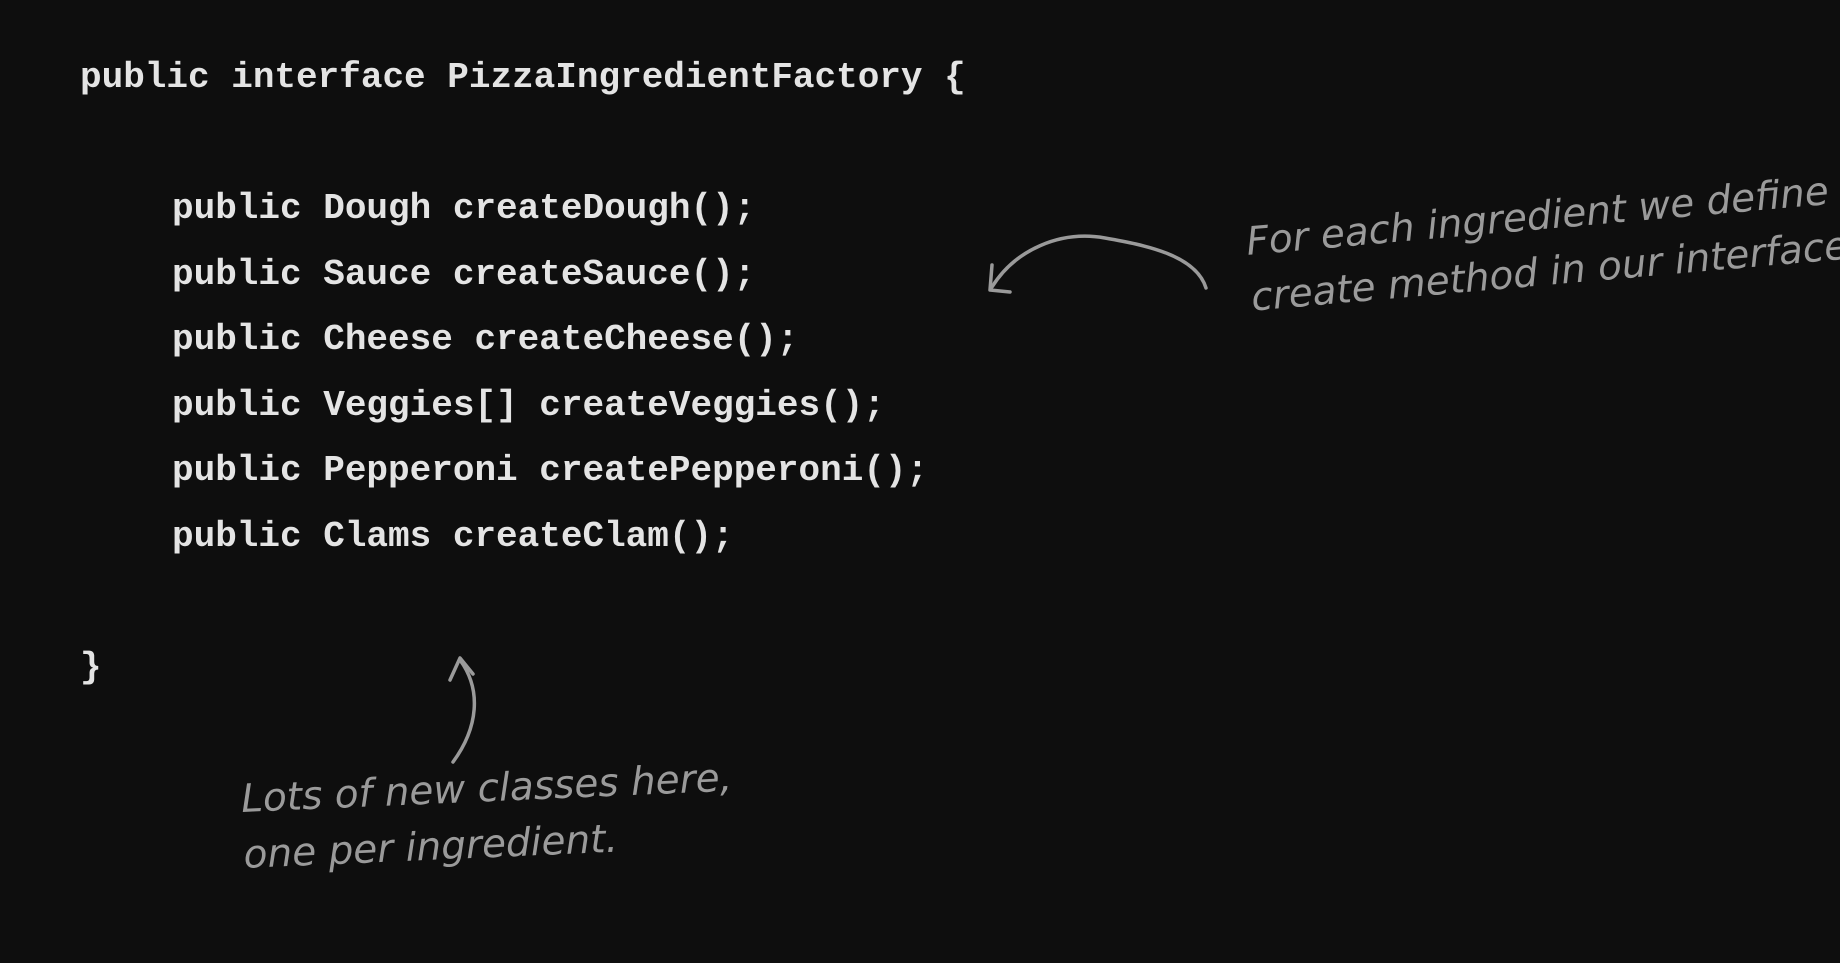 Image resolution: width=1840 pixels, height=963 pixels. Describe the element at coordinates (464, 711) in the screenshot. I see `arrow-to-classes-icon` at that location.